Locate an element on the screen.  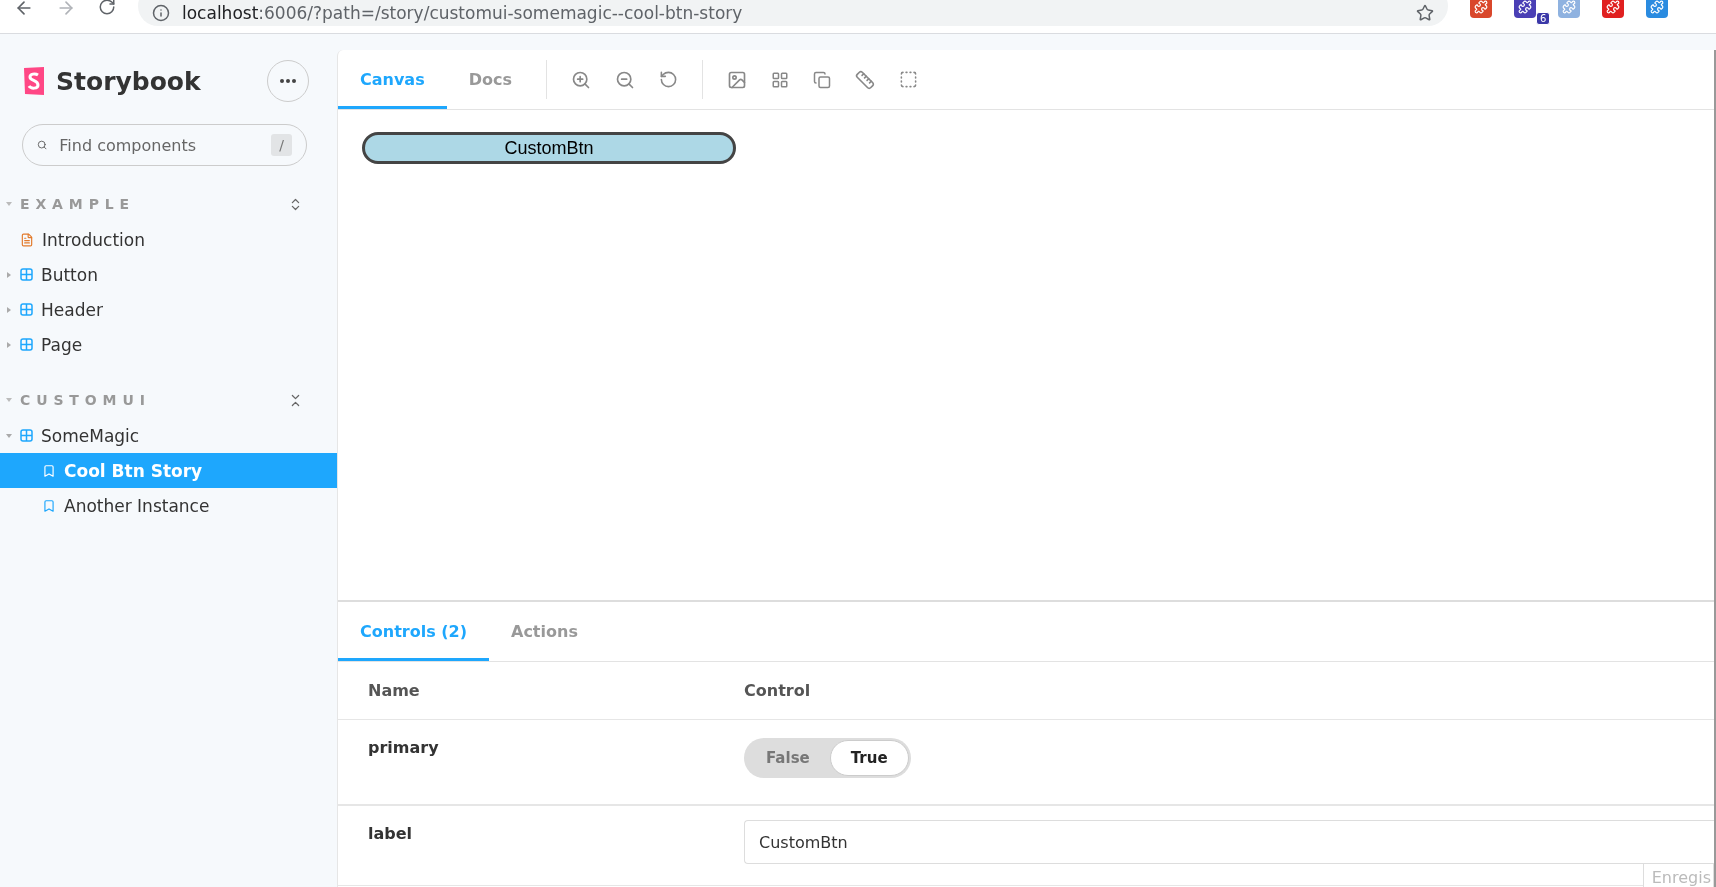
url-text: localhost:6006/?path=/story/customui-somemagic--cool-btn-story is located at coordinates (462, 13).